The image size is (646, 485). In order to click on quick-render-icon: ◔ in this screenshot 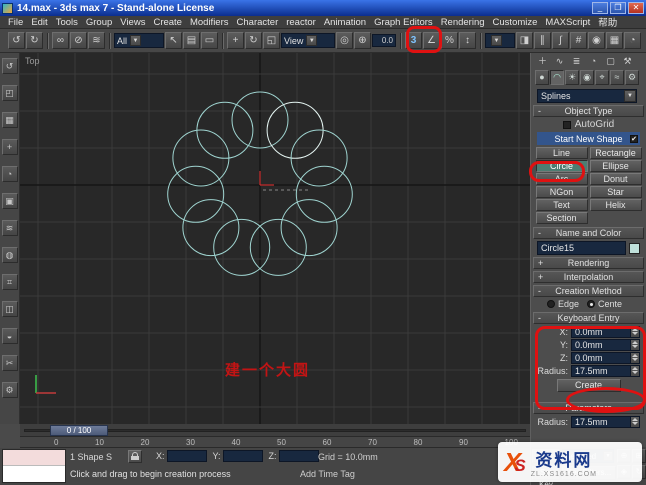, I will do `click(632, 40)`.